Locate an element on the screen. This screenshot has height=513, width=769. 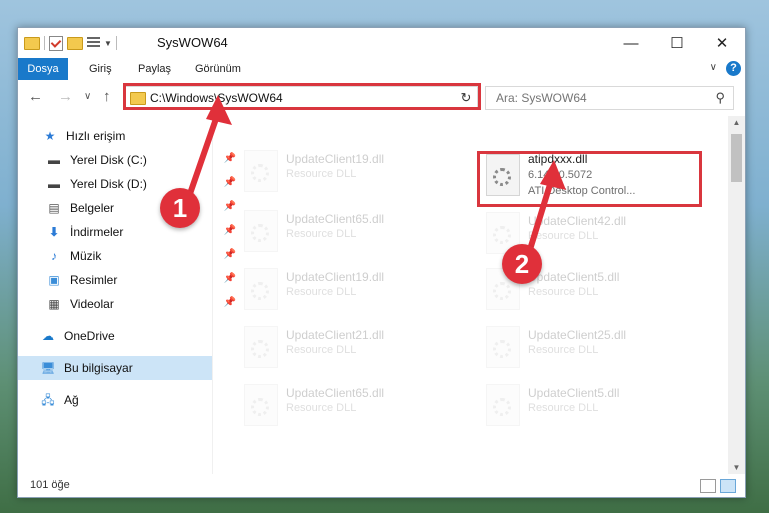
tab-giris: Giriş is located at coordinates (100, 69).